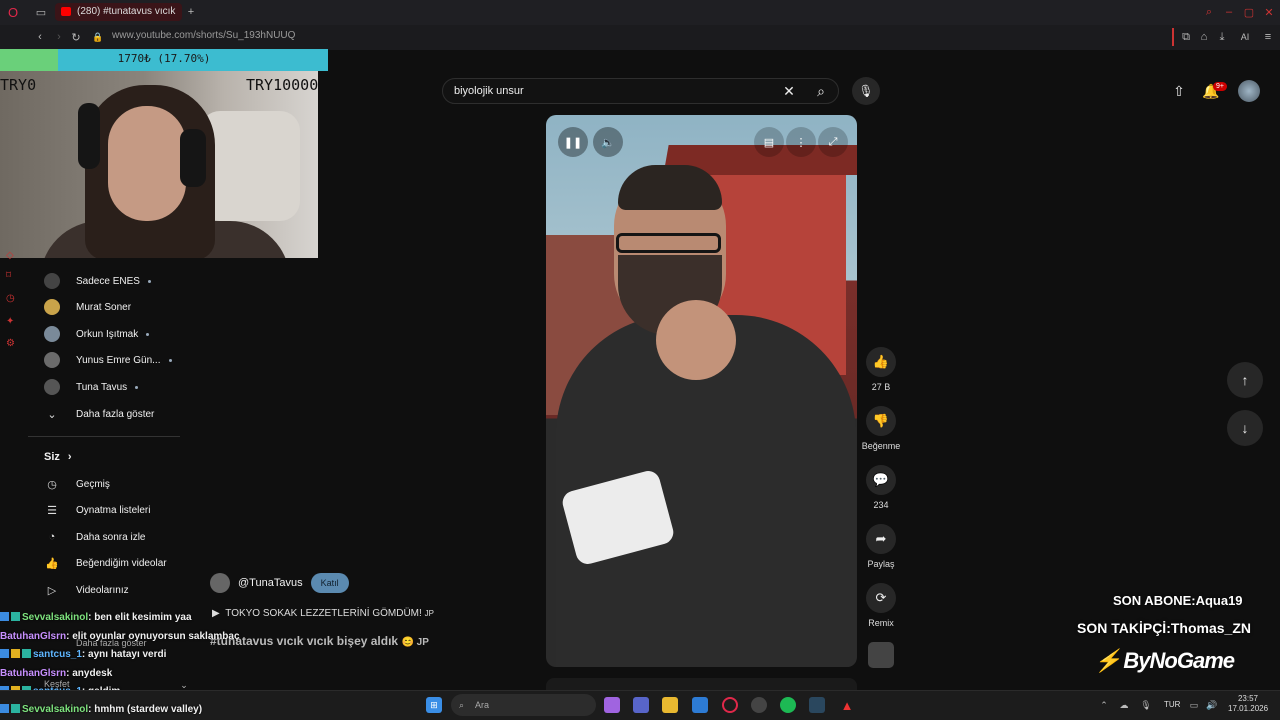 This screenshot has width=1280, height=720. Describe the element at coordinates (52, 414) in the screenshot. I see `chevron-down-icon: ⌄` at that location.